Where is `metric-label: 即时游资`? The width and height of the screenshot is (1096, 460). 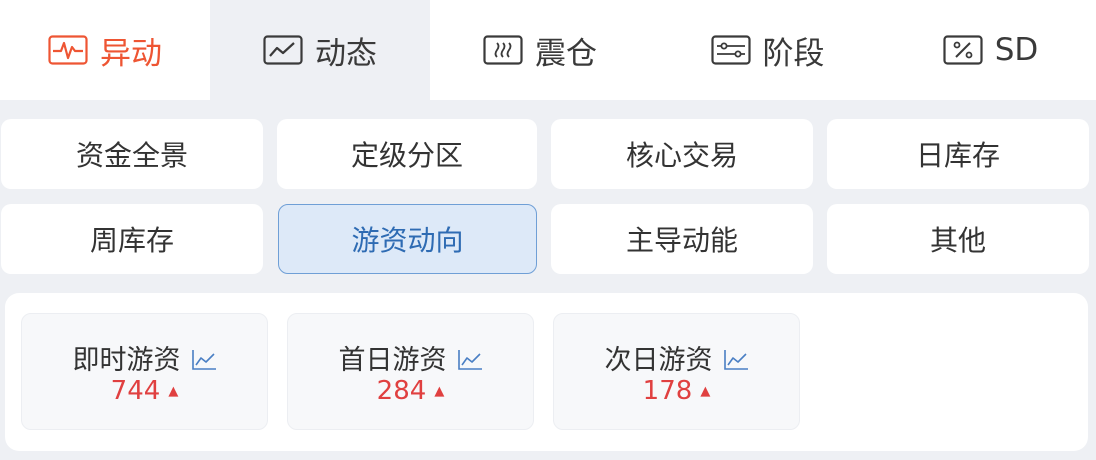 metric-label: 即时游资 is located at coordinates (126, 360).